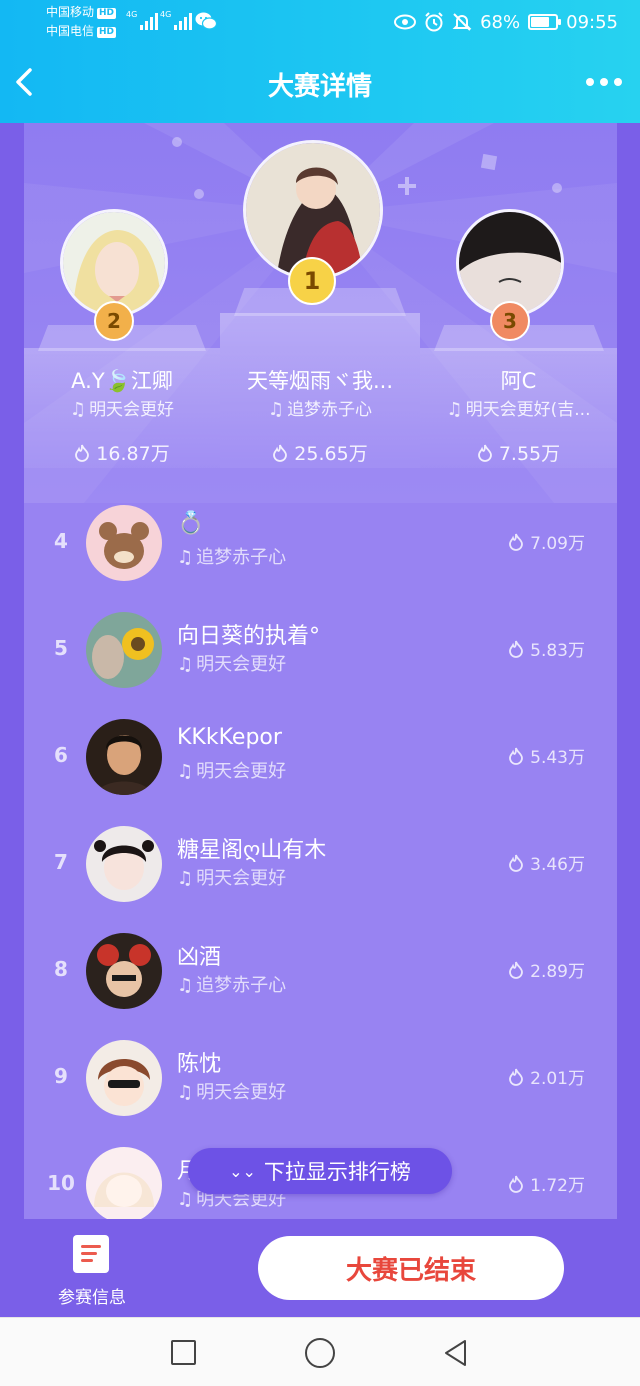 The width and height of the screenshot is (640, 1386). Describe the element at coordinates (199, 1064) in the screenshot. I see `player-name: 陈忱` at that location.